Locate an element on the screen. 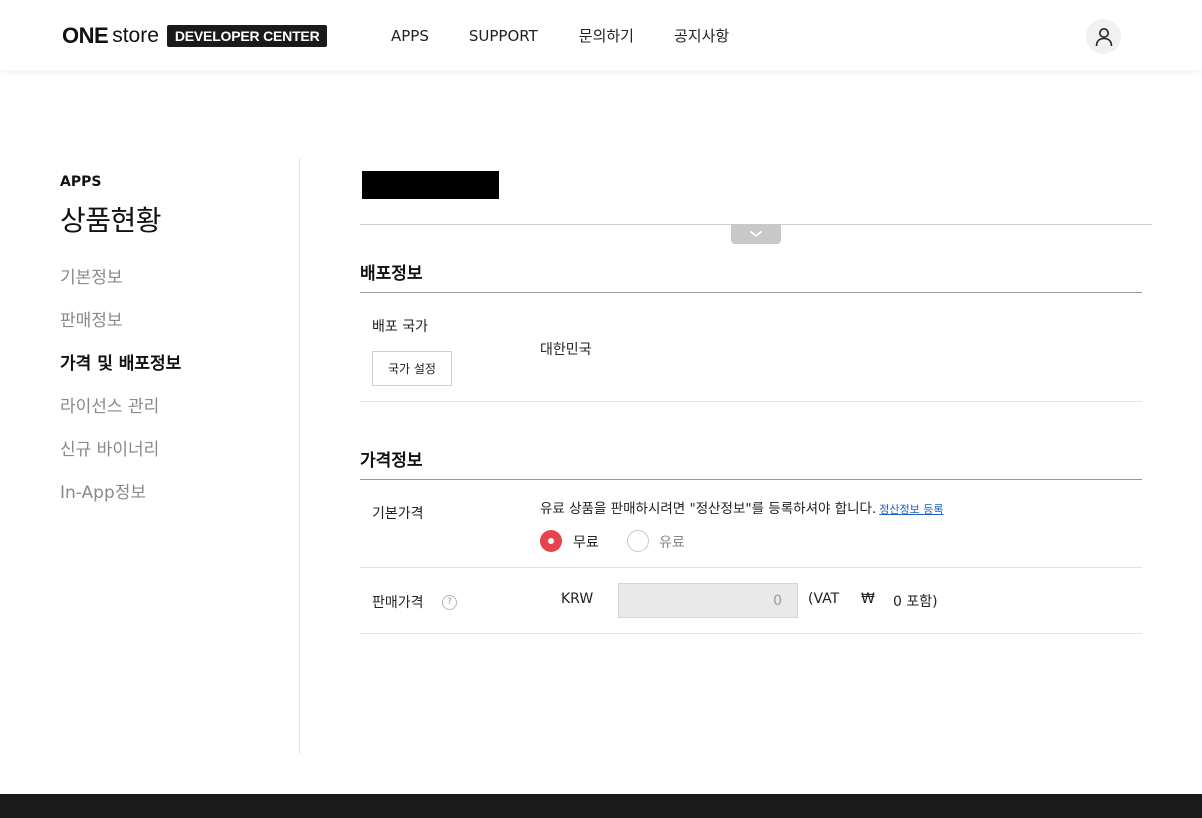 The height and width of the screenshot is (818, 1202). developer-center-badge: DEVELOPER CENTER is located at coordinates (247, 36).